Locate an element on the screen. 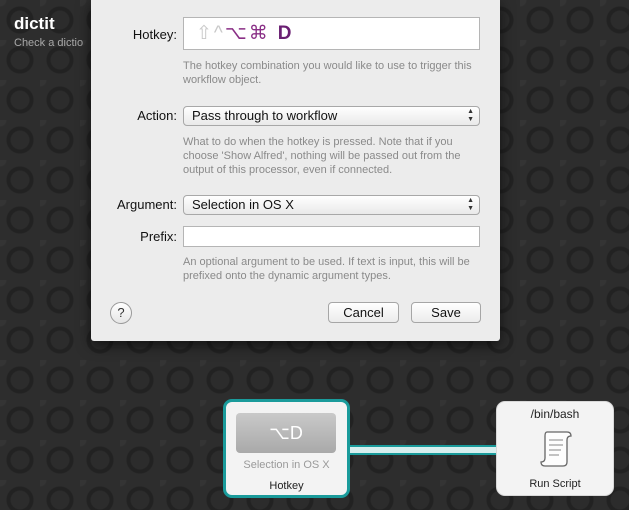 This screenshot has width=629, height=510. run-script-node: /bin/bash Run Script is located at coordinates (555, 448).